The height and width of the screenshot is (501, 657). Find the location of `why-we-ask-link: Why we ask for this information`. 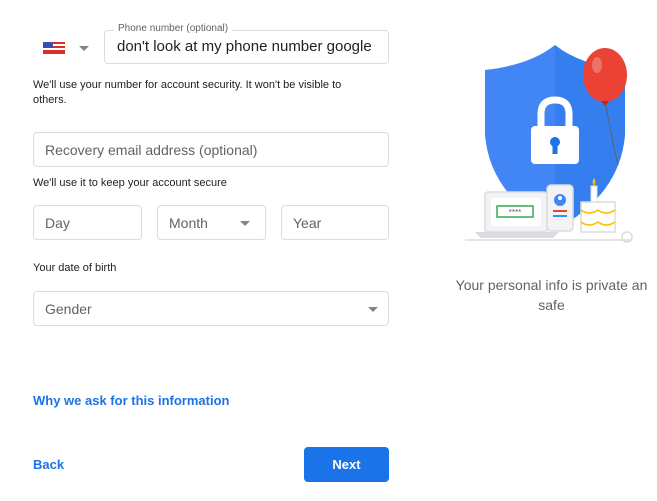

why-we-ask-link: Why we ask for this information is located at coordinates (131, 400).